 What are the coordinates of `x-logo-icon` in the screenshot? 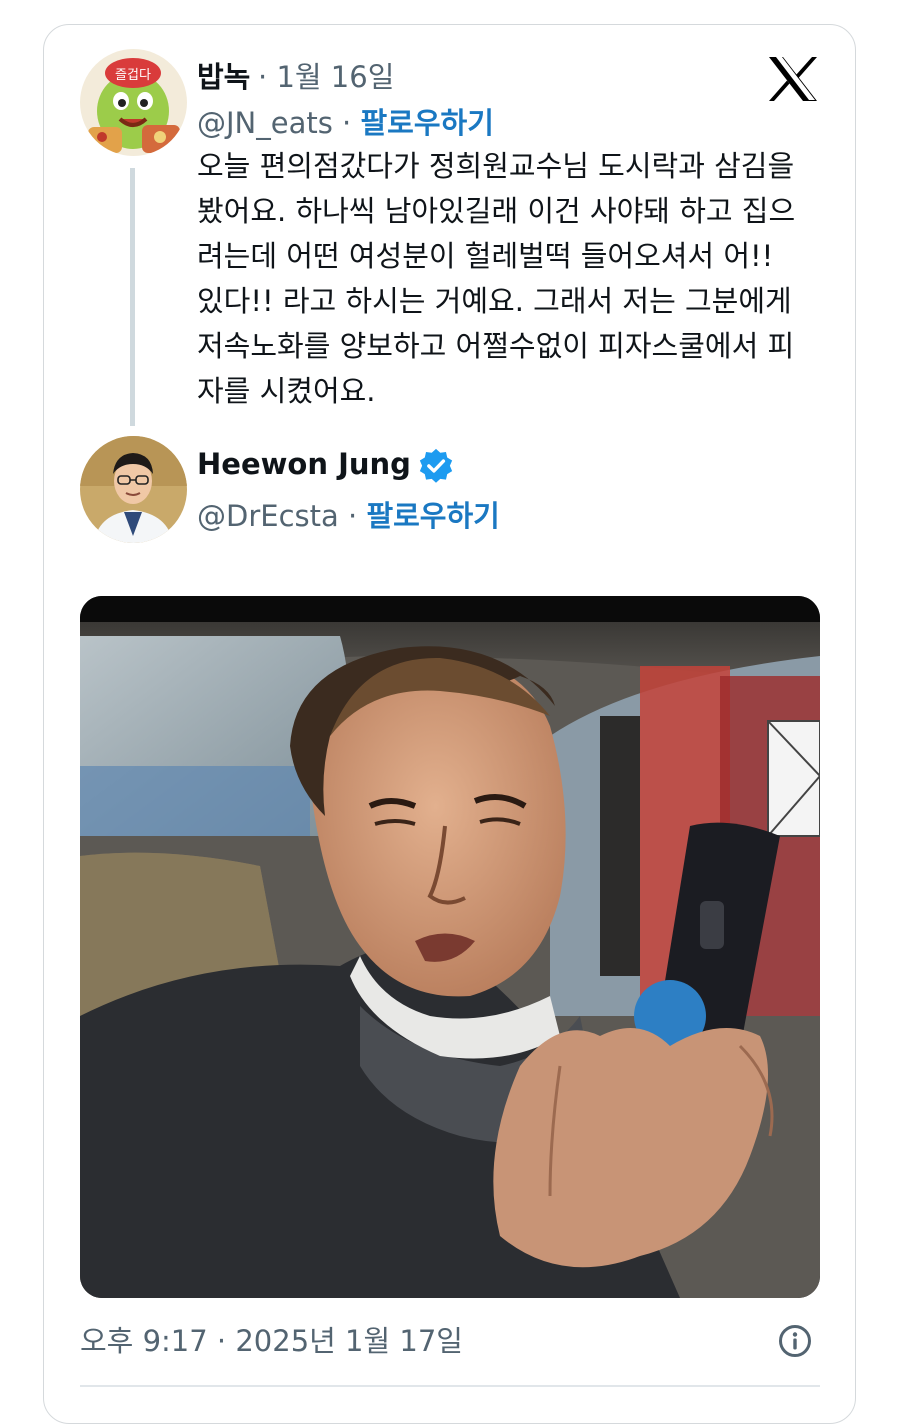 It's located at (793, 79).